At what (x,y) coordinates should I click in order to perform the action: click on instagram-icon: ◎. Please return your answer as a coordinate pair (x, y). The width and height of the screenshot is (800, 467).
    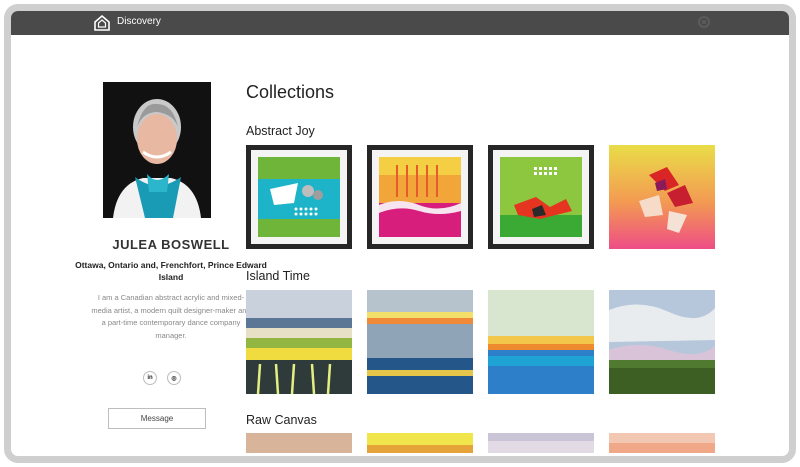
    Looking at the image, I should click on (174, 378).